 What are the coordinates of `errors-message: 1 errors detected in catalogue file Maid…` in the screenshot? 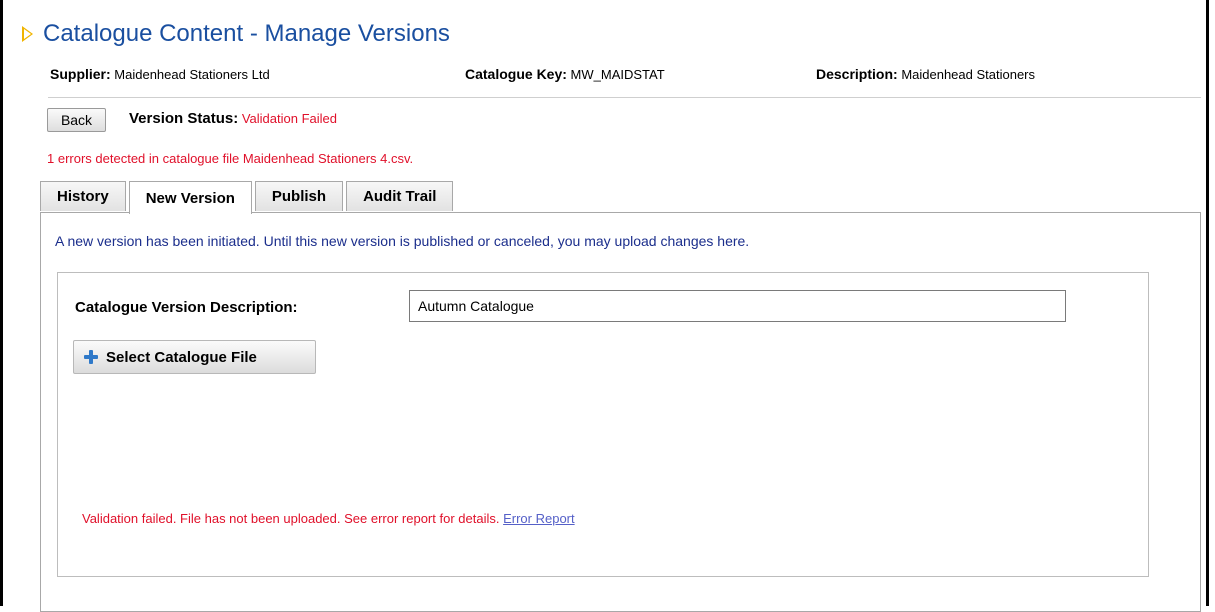 It's located at (230, 158).